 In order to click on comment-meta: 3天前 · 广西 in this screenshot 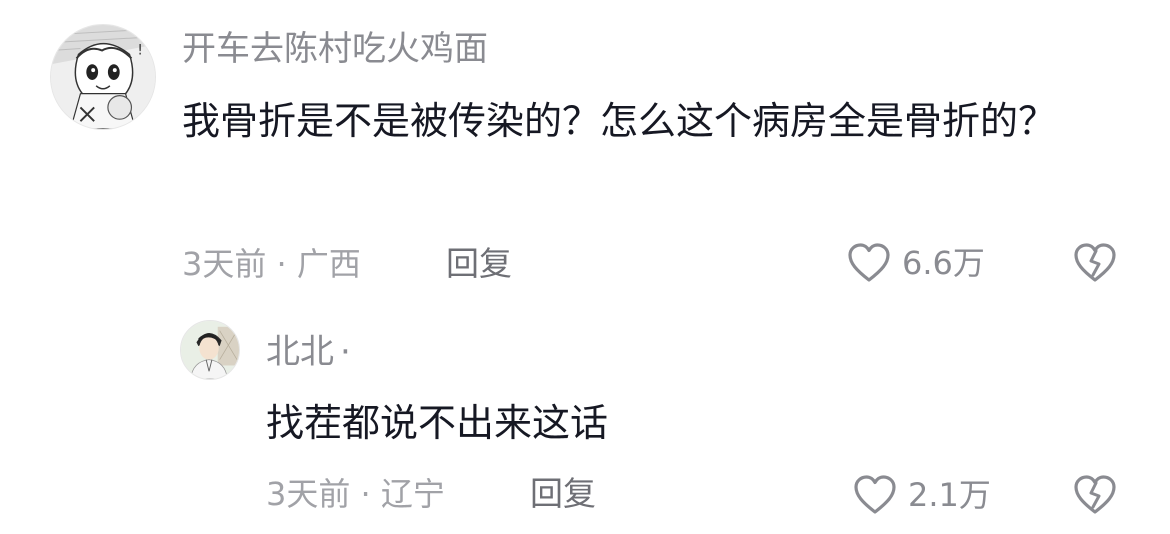, I will do `click(271, 264)`.